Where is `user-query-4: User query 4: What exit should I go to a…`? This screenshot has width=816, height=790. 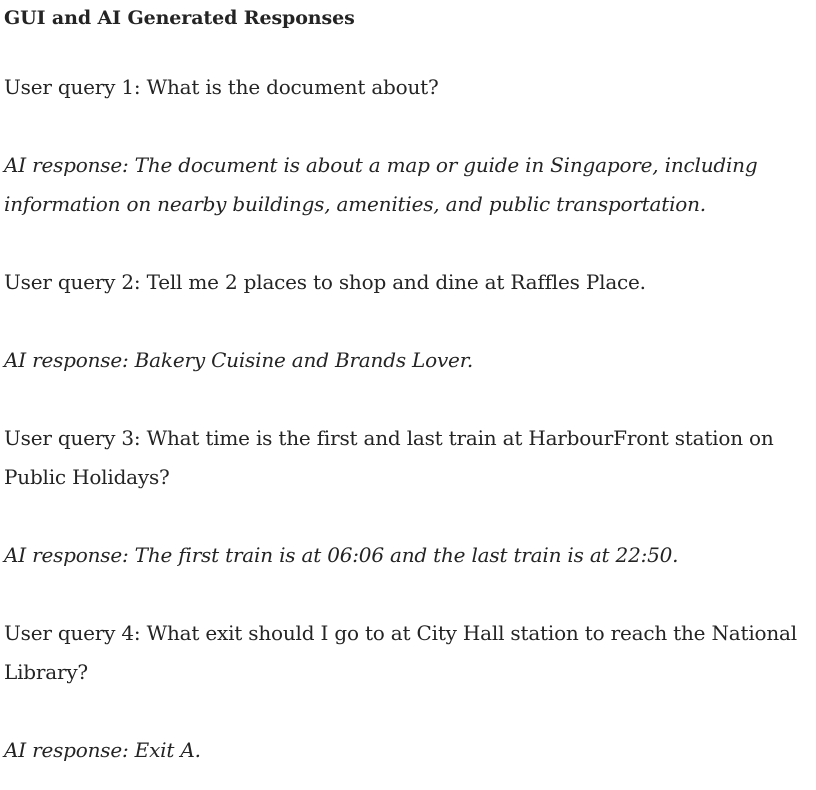 user-query-4: User query 4: What exit should I go to a… is located at coordinates (400, 652).